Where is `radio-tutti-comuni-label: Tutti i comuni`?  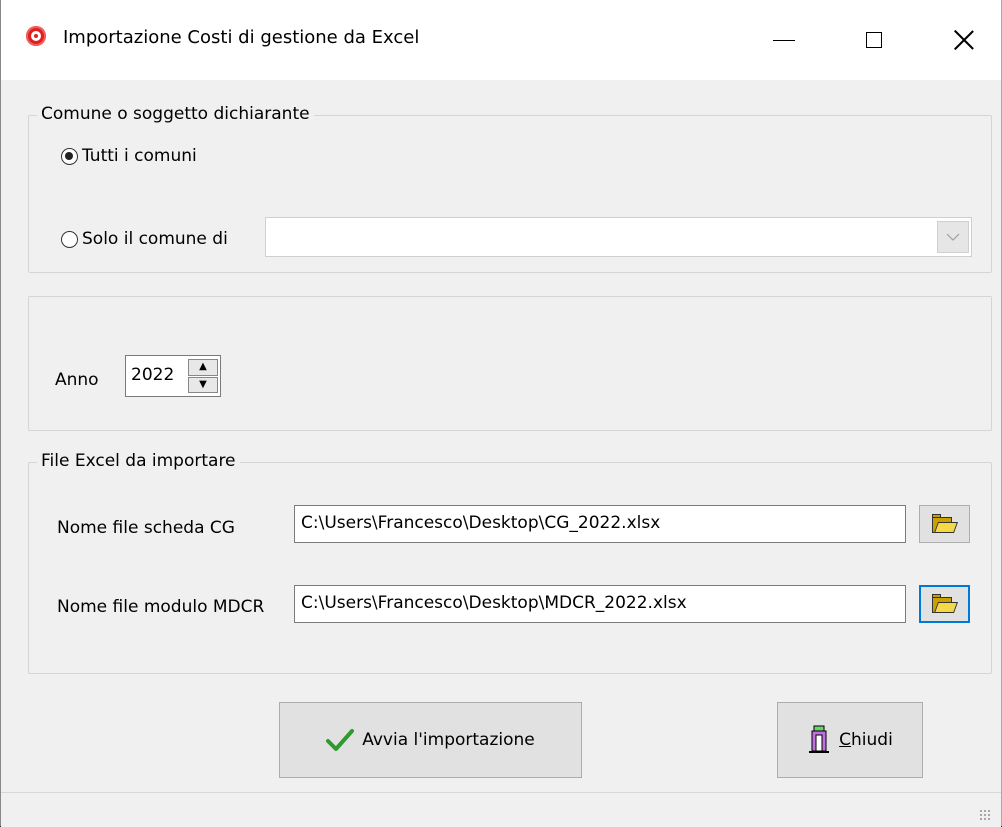
radio-tutti-comuni-label: Tutti i comuni is located at coordinates (139, 156).